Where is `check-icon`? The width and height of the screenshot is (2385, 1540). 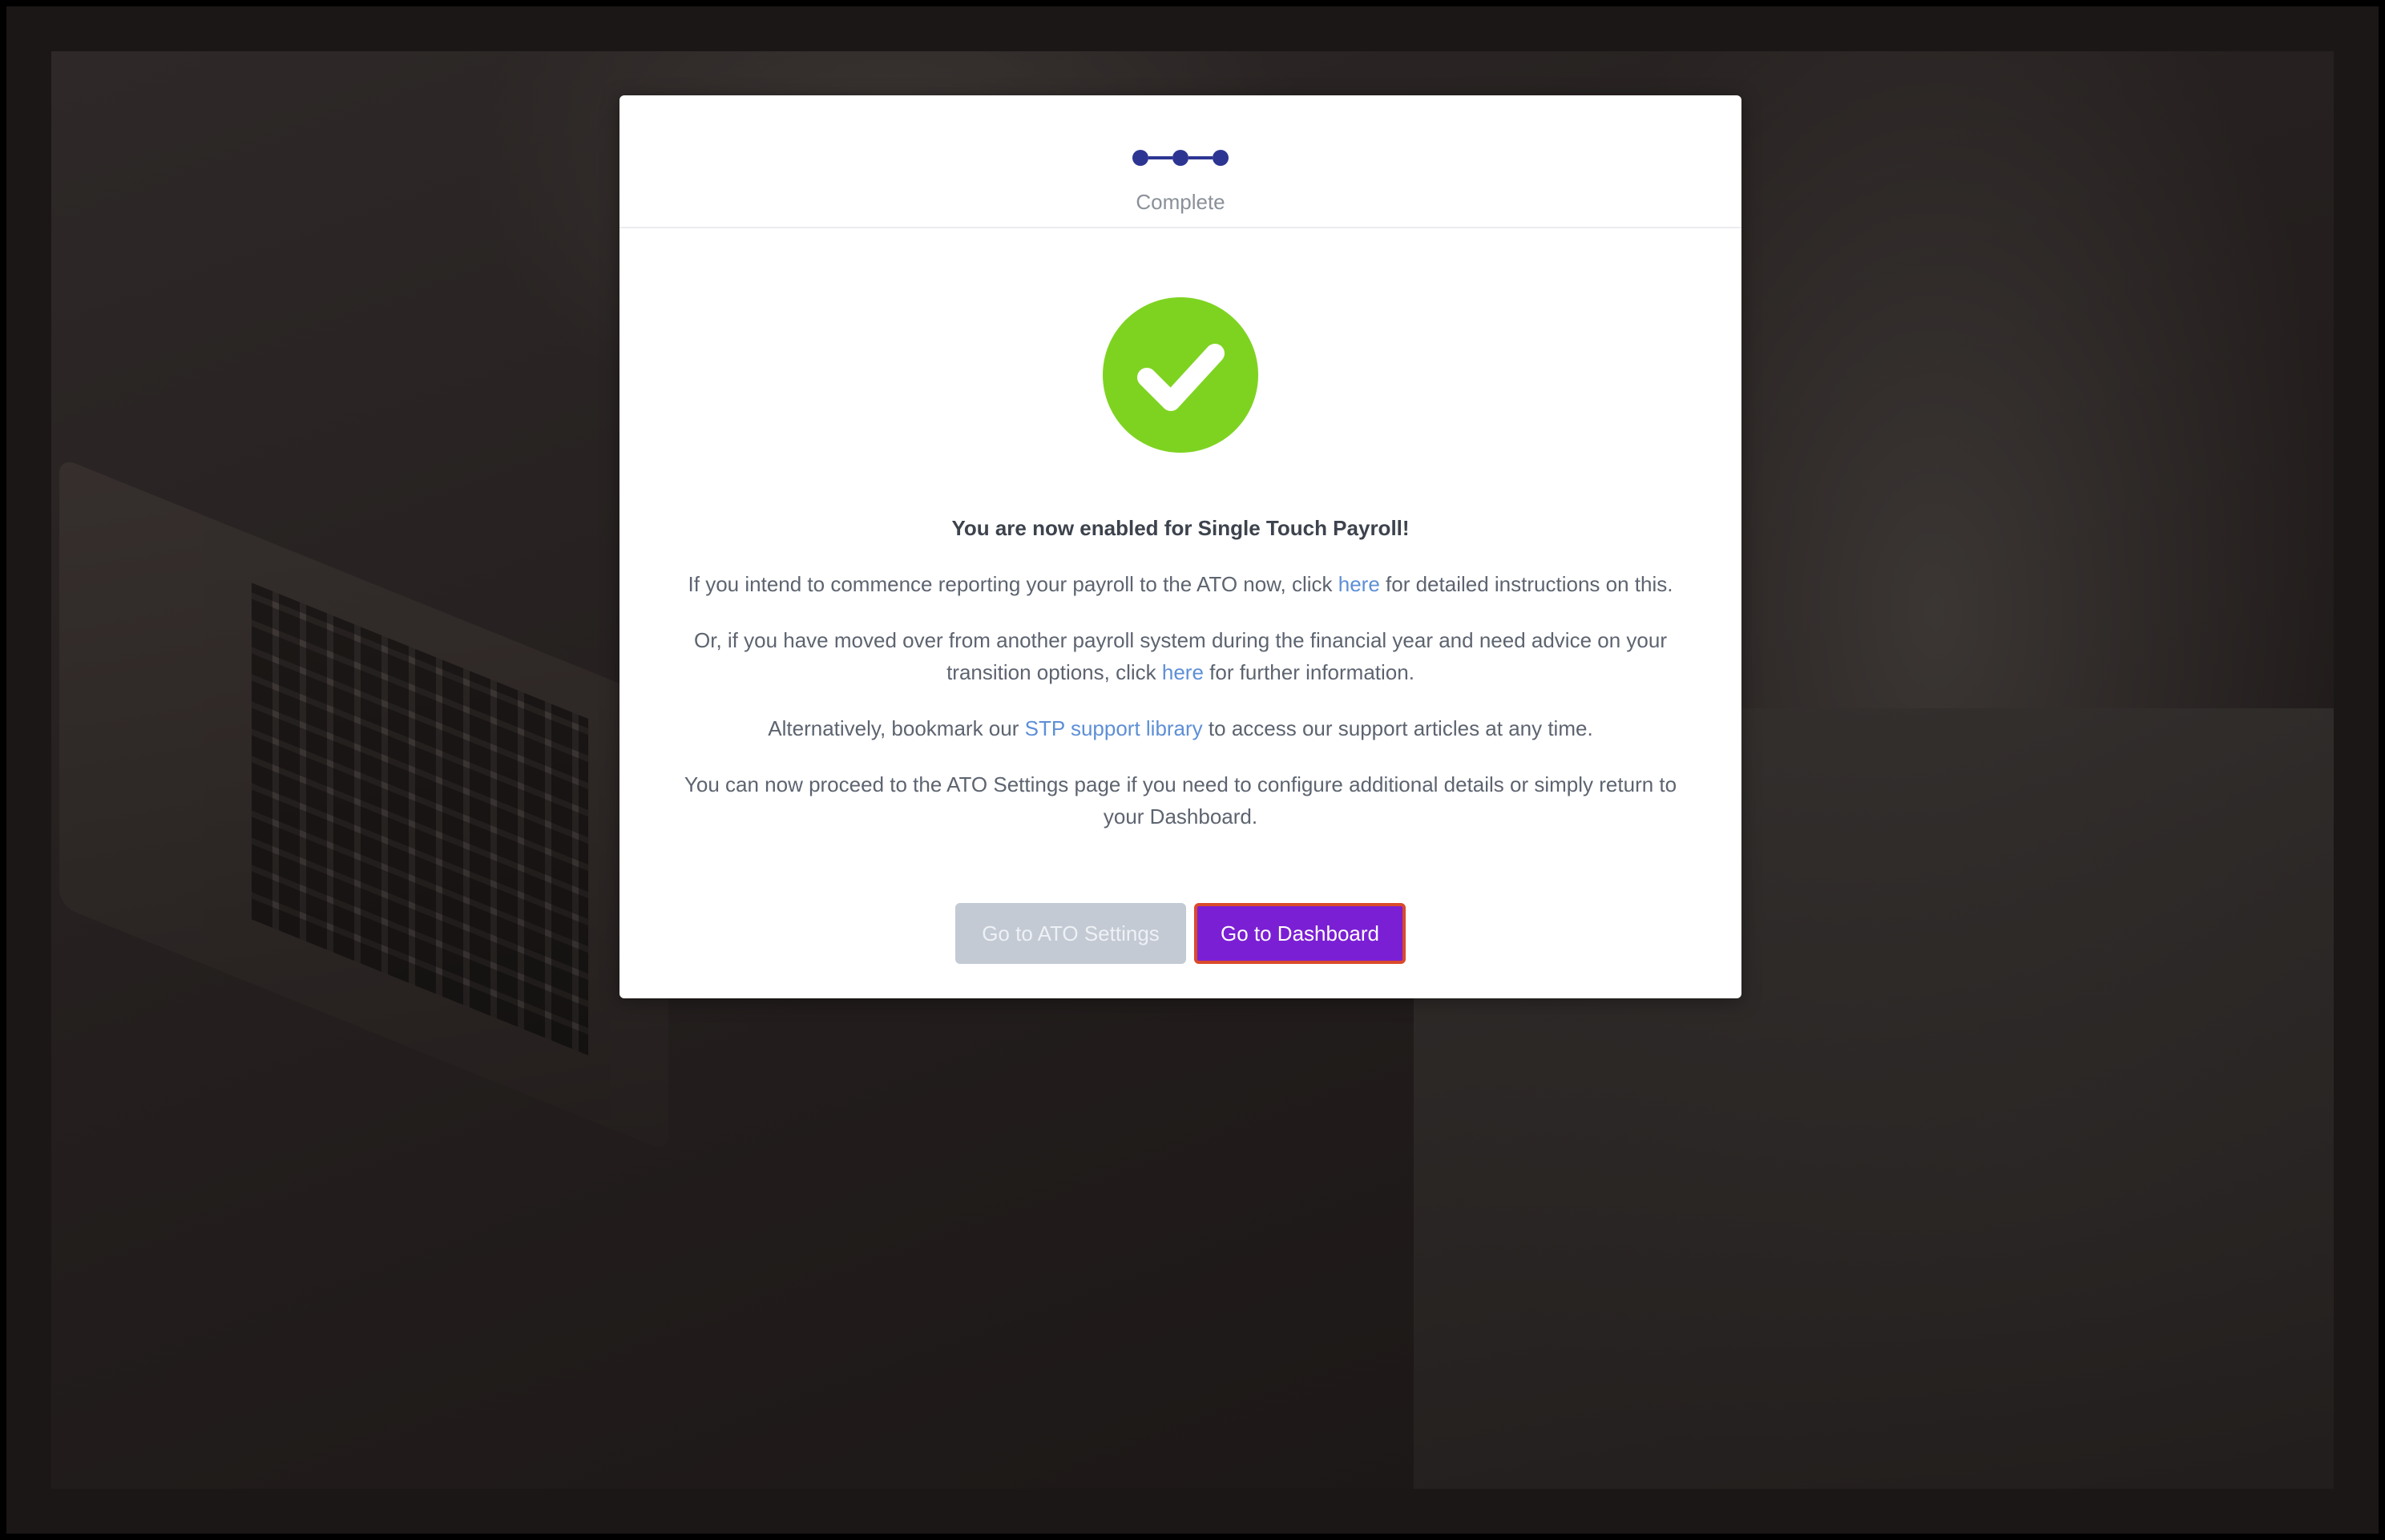
check-icon is located at coordinates (1180, 375).